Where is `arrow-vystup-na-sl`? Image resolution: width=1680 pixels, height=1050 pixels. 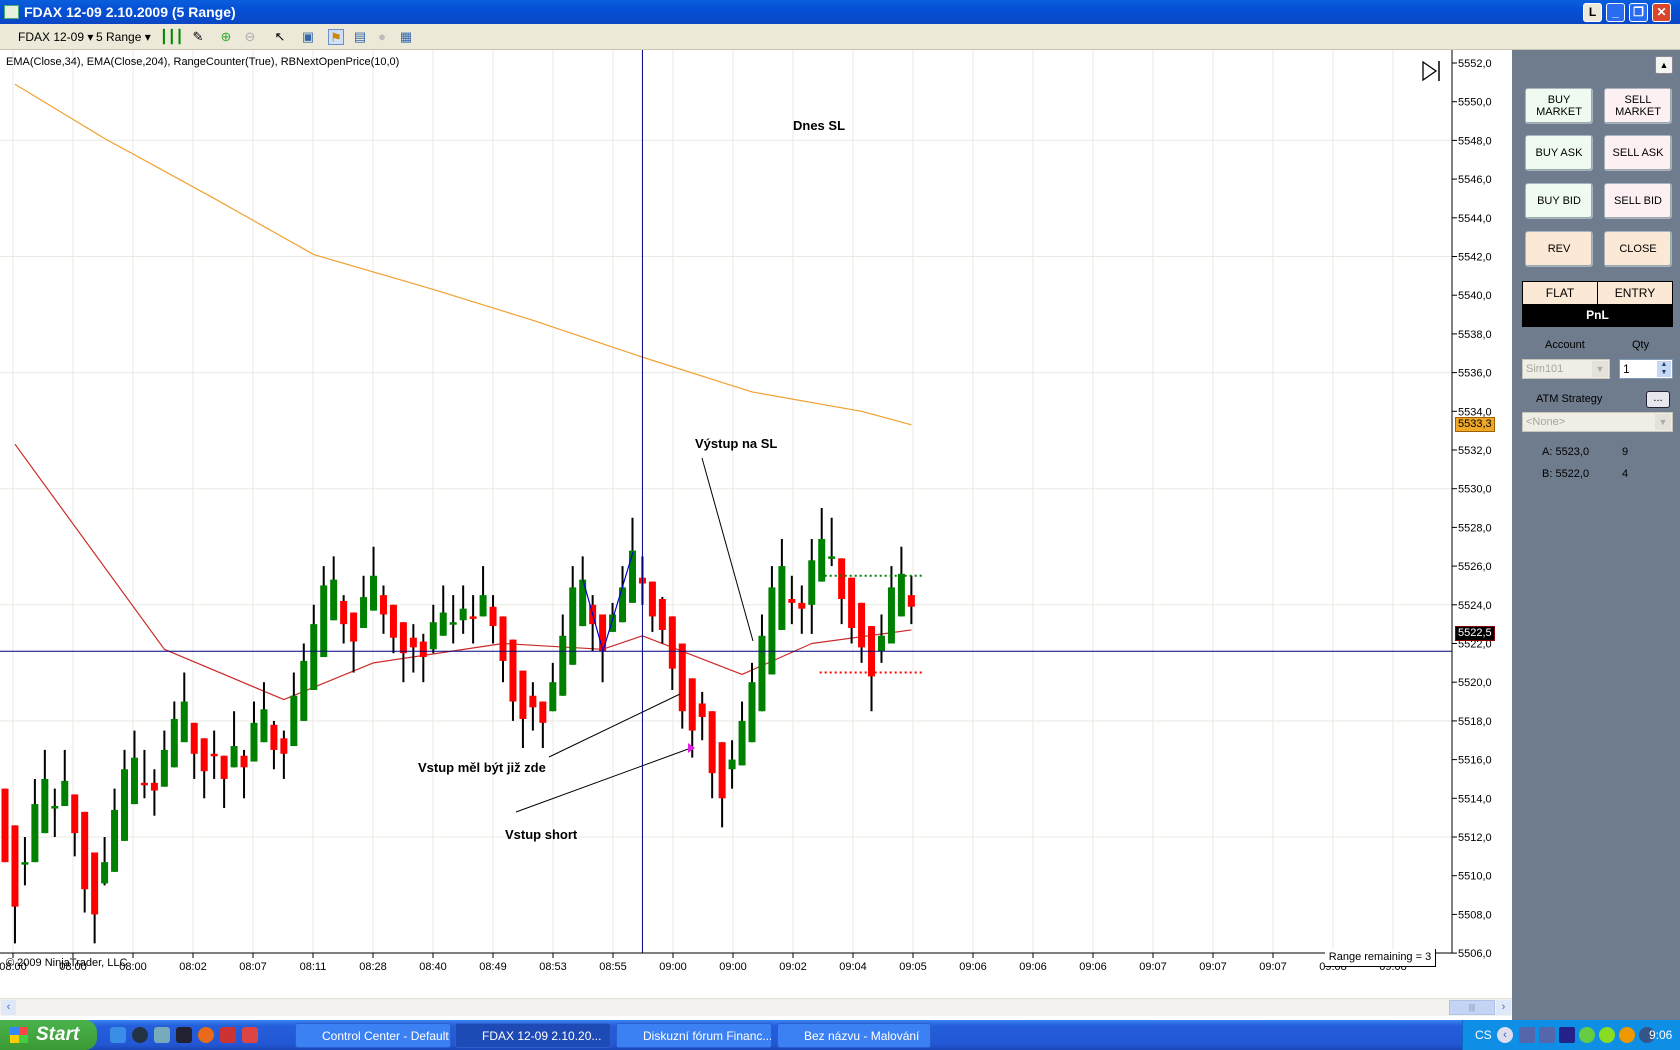
arrow-vystup-na-sl is located at coordinates (727, 549).